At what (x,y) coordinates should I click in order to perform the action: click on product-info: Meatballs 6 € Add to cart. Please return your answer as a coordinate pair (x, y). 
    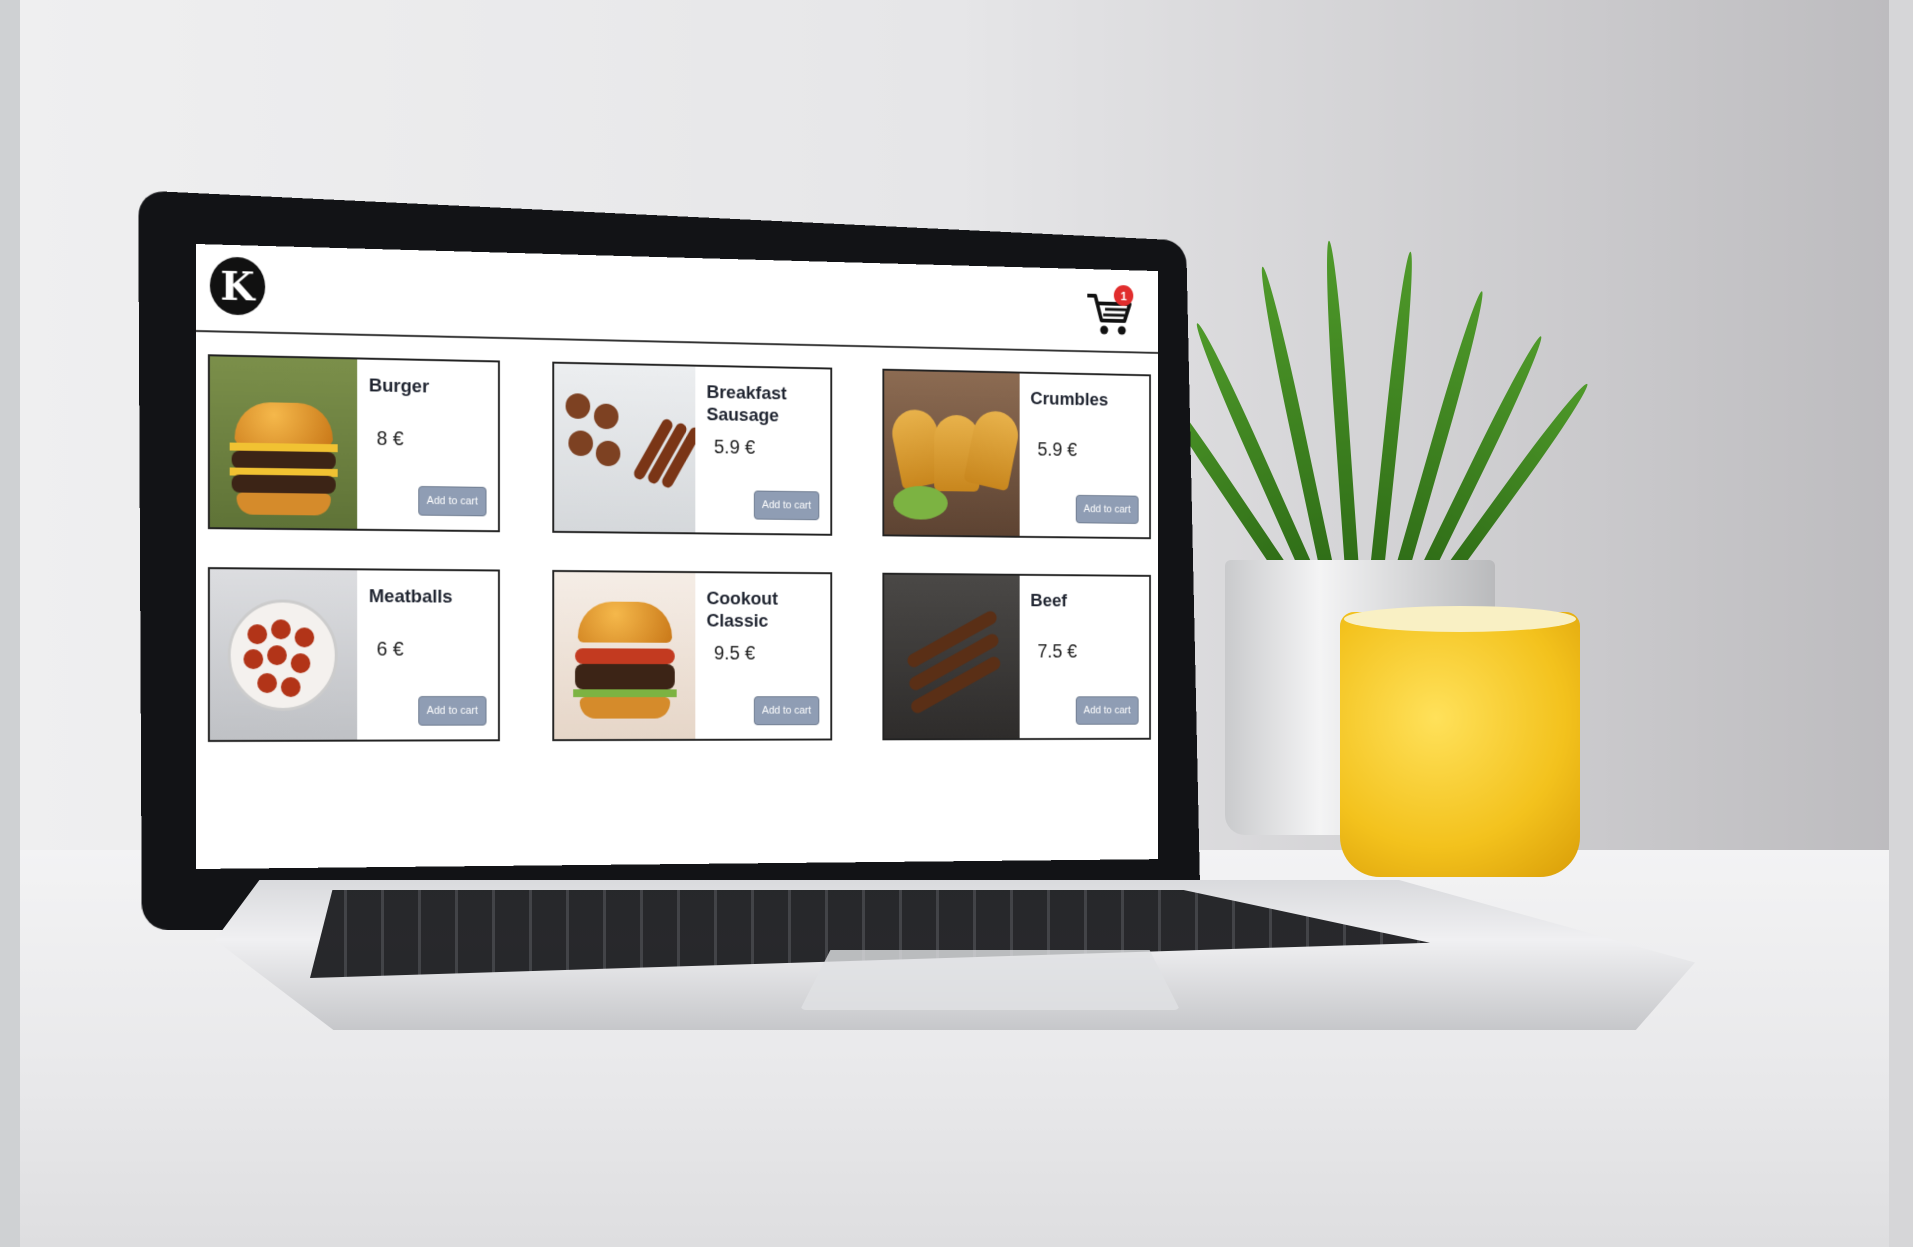
    Looking at the image, I should click on (427, 654).